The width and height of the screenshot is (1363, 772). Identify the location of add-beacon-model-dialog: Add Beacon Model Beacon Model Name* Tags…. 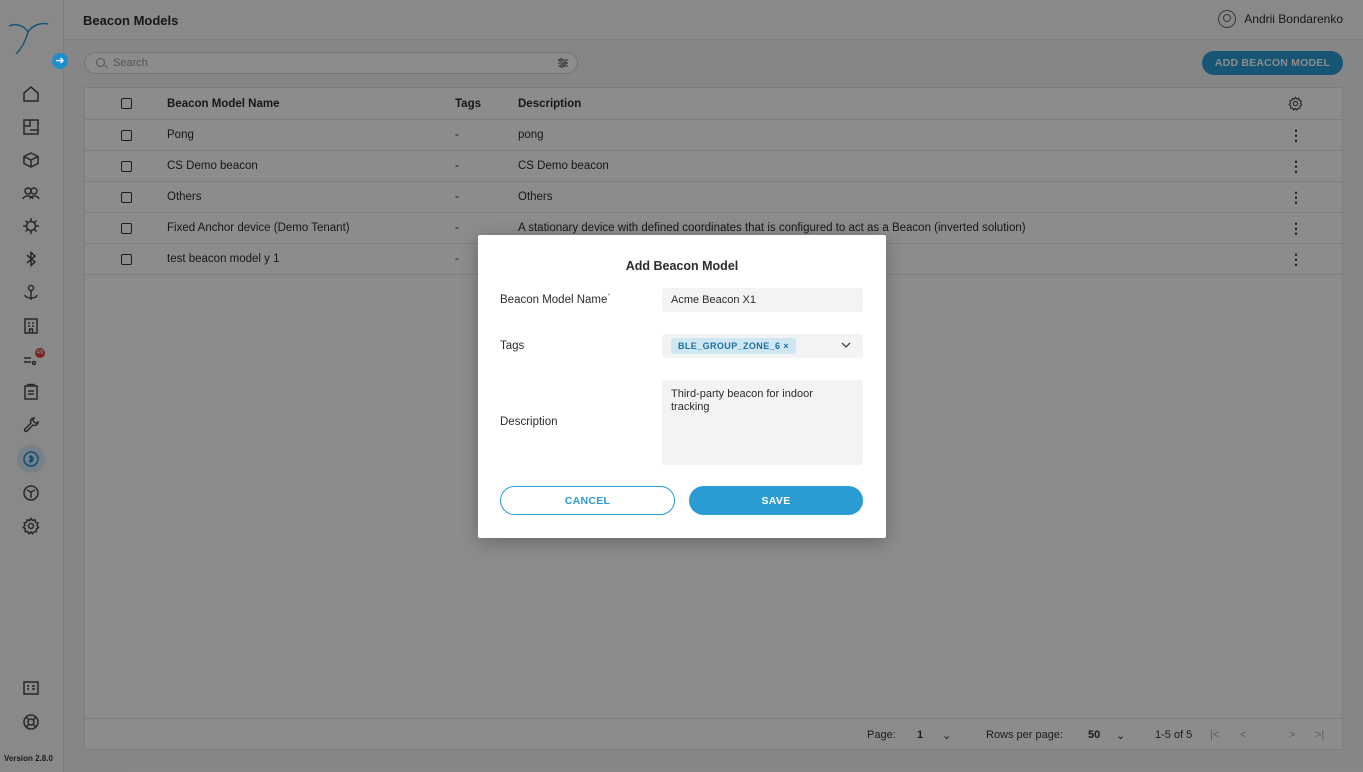
(682, 386).